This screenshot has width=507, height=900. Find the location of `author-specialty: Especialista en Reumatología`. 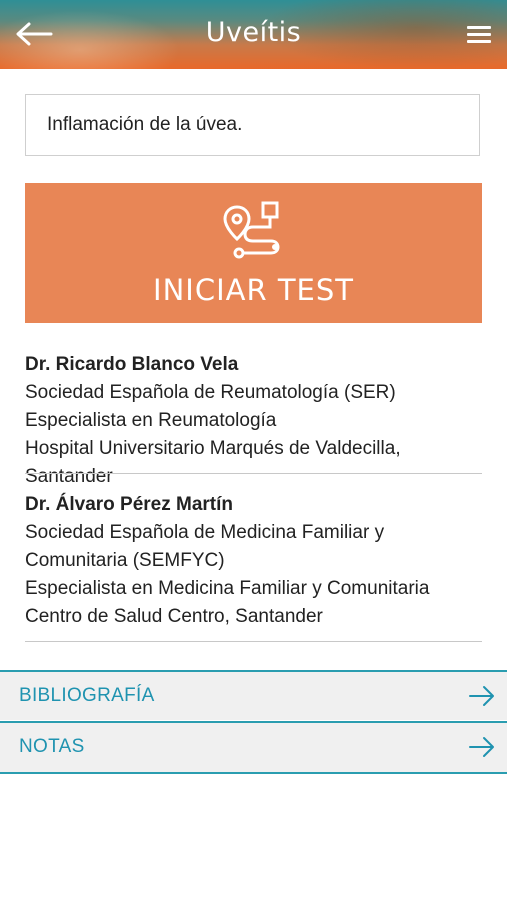

author-specialty: Especialista en Reumatología is located at coordinates (151, 420).